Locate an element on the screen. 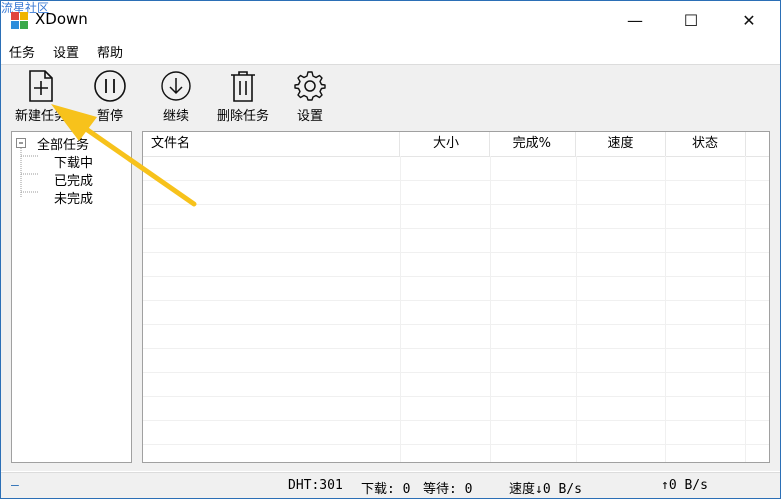 This screenshot has width=781, height=499. status-waiting-count: 等待: 0 is located at coordinates (448, 489).